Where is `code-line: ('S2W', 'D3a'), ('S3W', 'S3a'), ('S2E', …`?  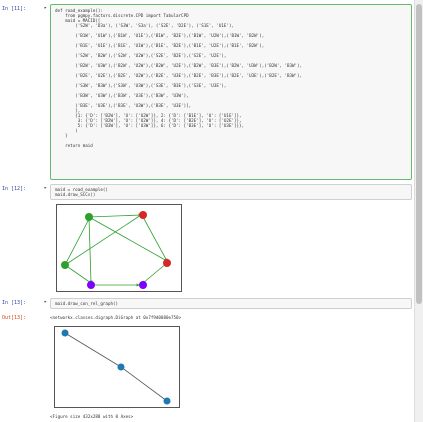 code-line: ('S2W', 'D3a'), ('S3W', 'S3a'), ('S2E', … is located at coordinates (144, 25).